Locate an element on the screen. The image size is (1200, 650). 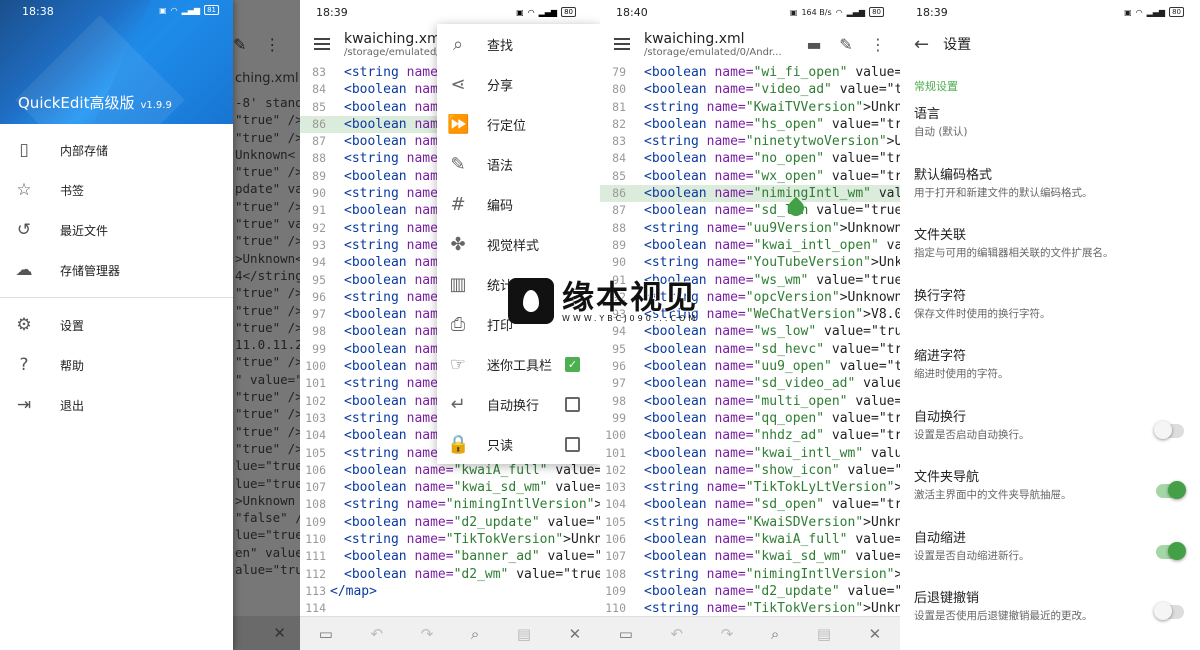
code-text: <boolean name="hs_open" value="true" /> is located at coordinates (772, 124).